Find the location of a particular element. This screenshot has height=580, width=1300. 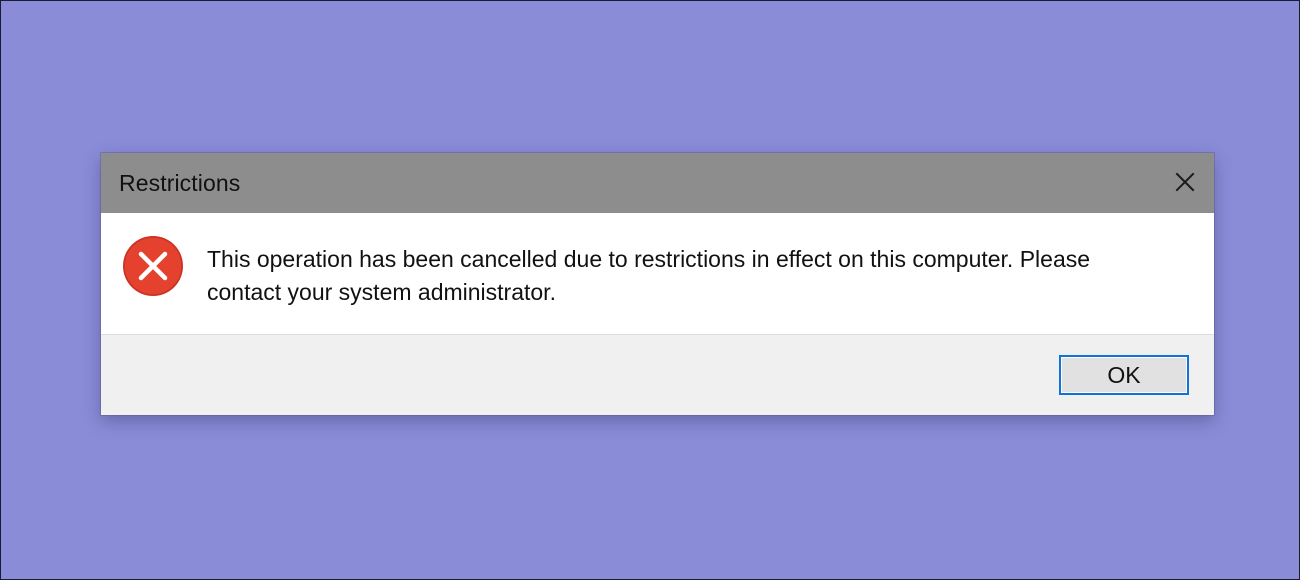

close-button is located at coordinates (1184, 183).